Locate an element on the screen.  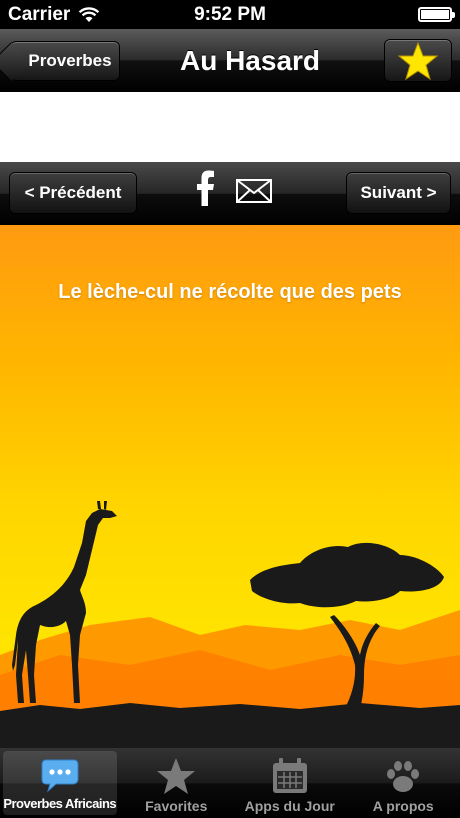
battery-icon is located at coordinates (436, 14).